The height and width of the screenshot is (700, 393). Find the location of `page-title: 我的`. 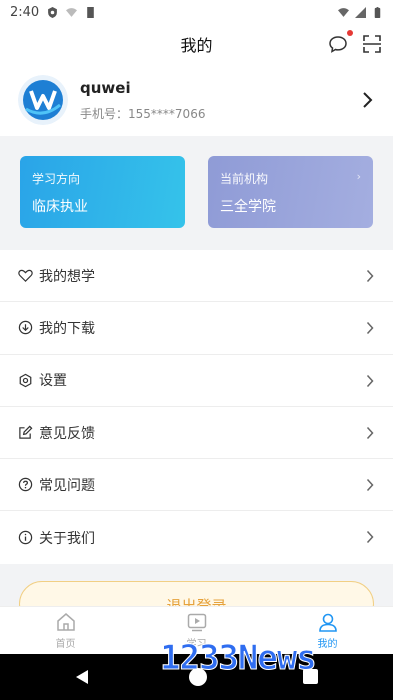

page-title: 我的 is located at coordinates (196, 45).